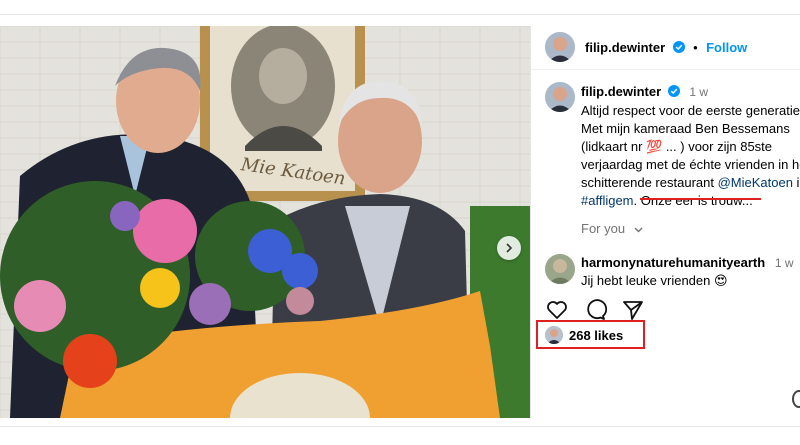 The height and width of the screenshot is (445, 800). I want to click on bottom-divider, so click(400, 426).